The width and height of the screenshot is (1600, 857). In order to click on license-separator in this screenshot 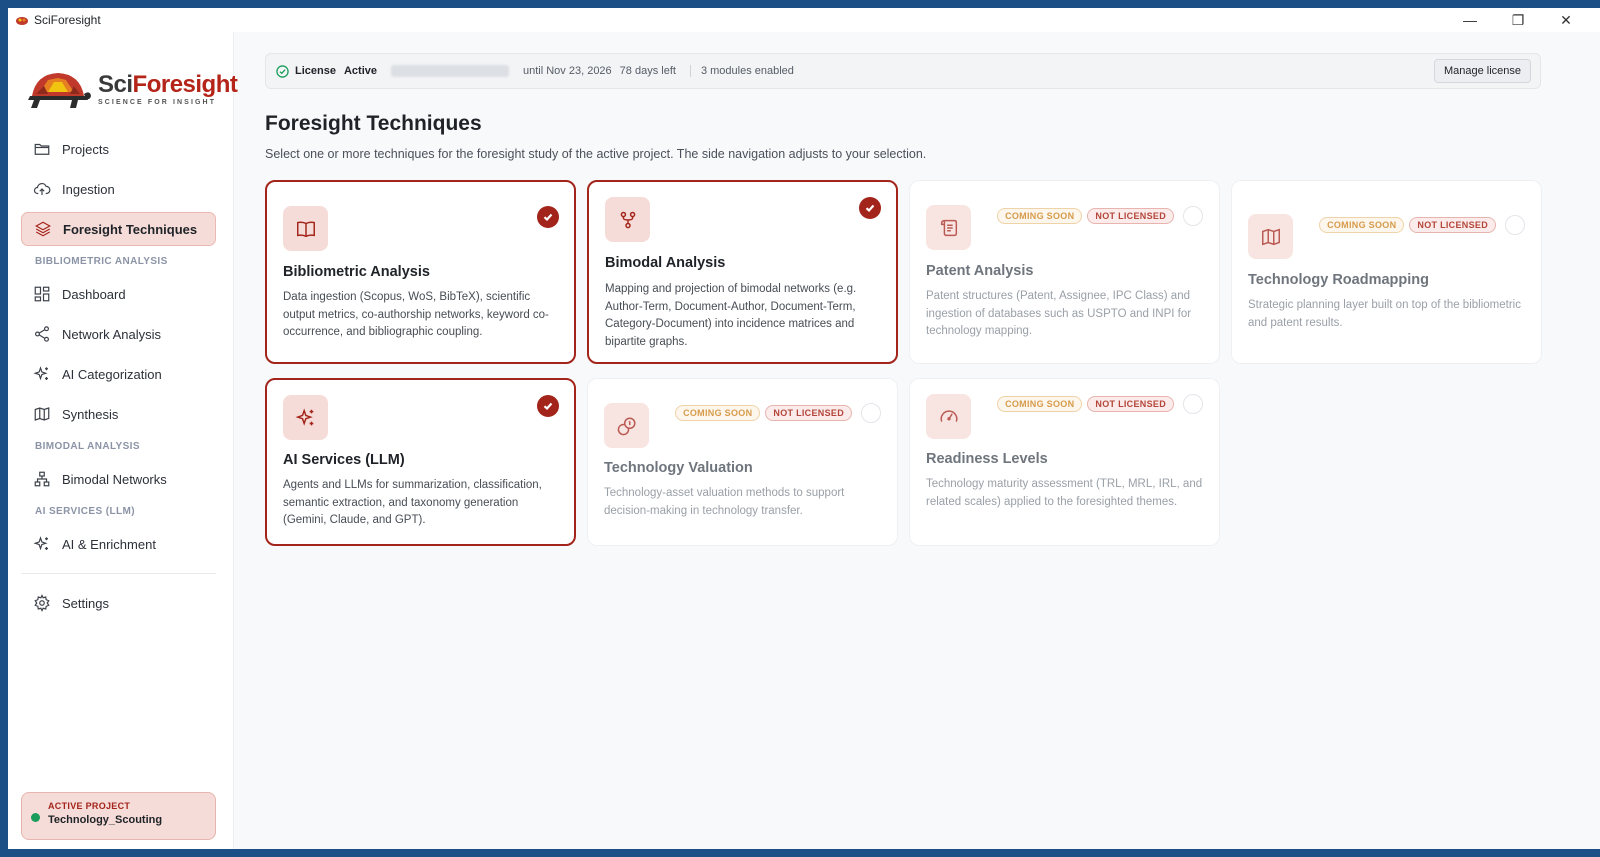, I will do `click(690, 71)`.